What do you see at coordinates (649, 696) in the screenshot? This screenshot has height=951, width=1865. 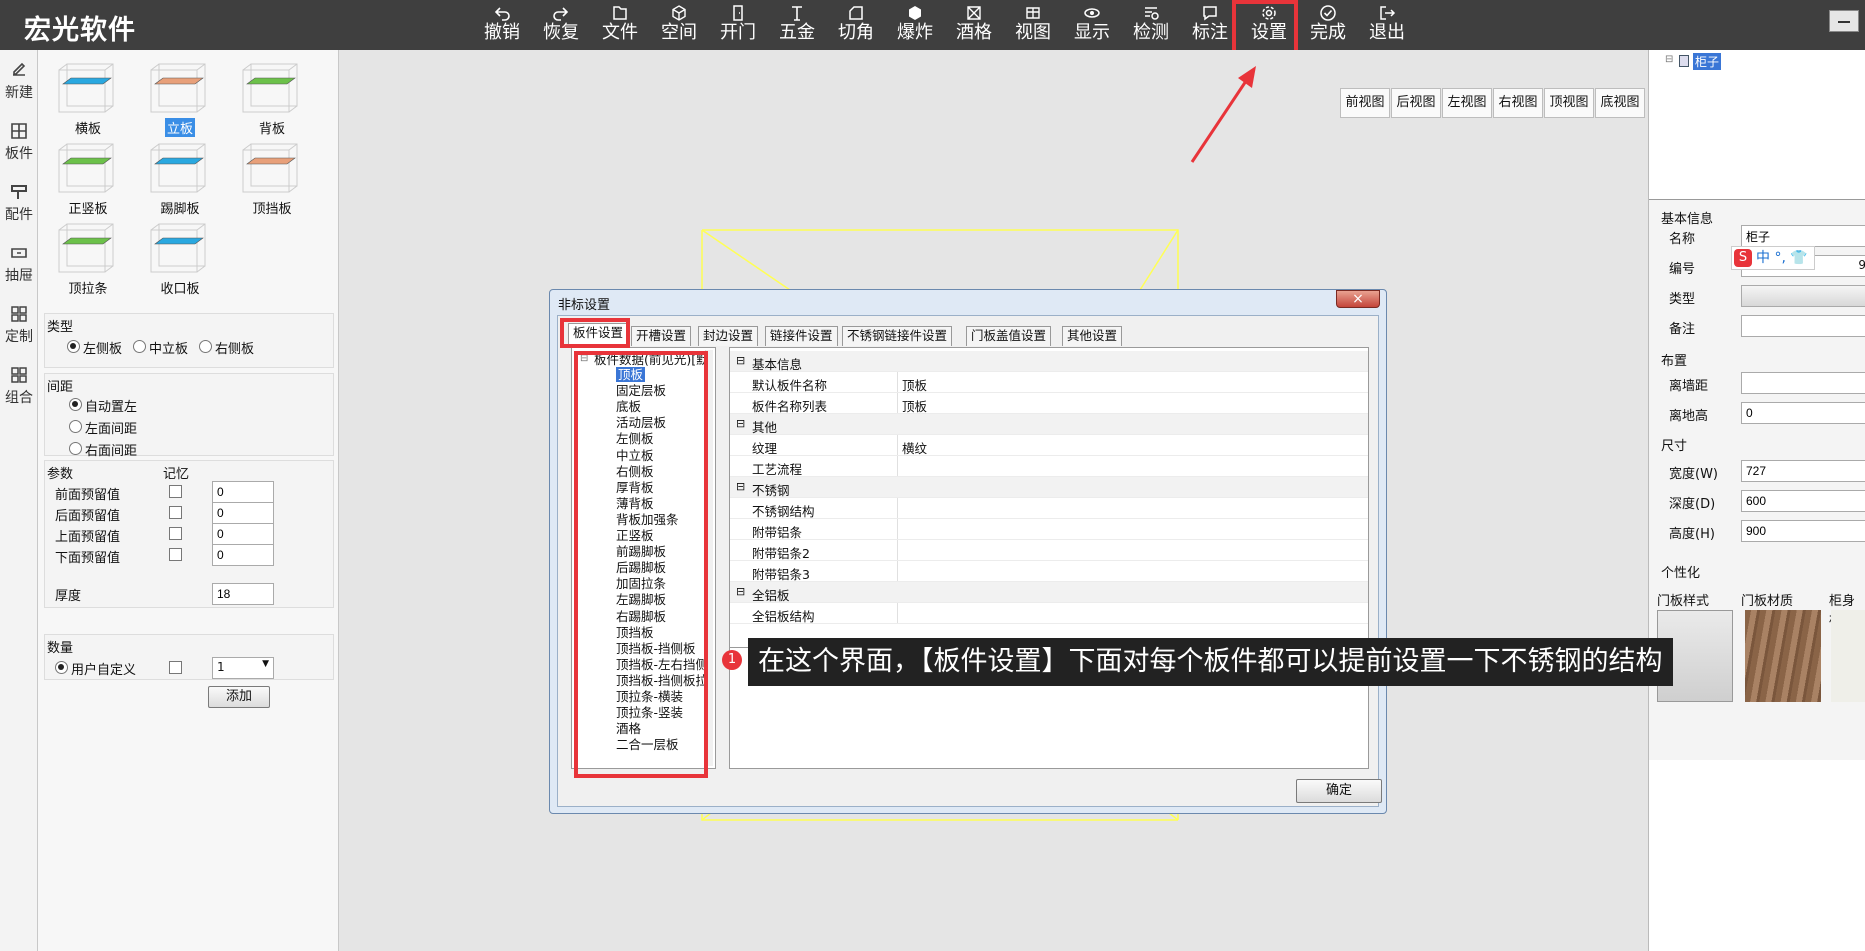 I see `board-tree-item: 顶拉条-横装` at bounding box center [649, 696].